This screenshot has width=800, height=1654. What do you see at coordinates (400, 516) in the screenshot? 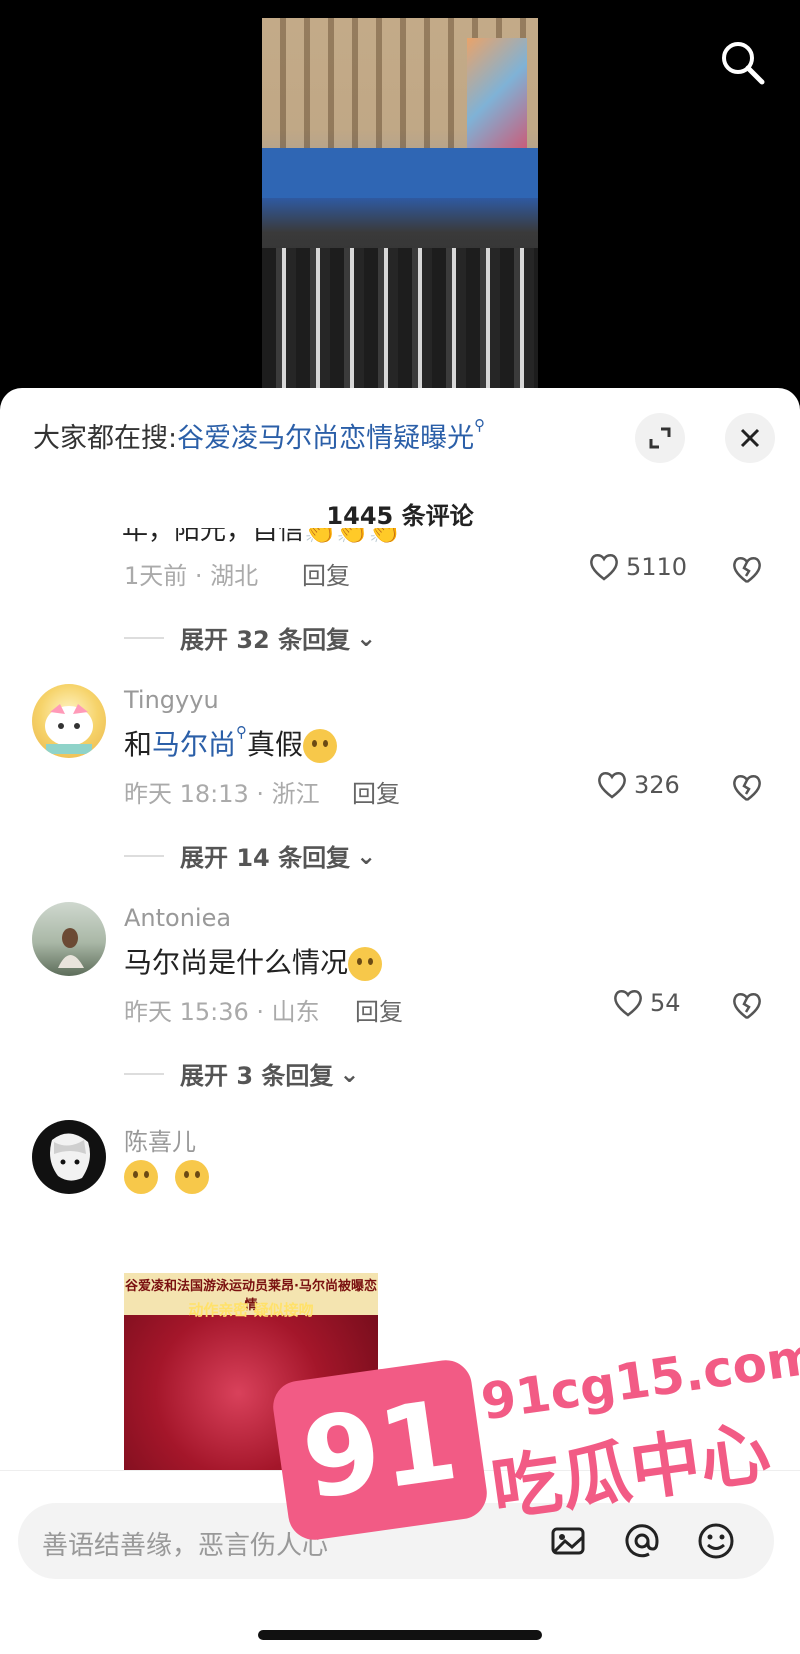
I see `comment-count: 1445 条评论` at bounding box center [400, 516].